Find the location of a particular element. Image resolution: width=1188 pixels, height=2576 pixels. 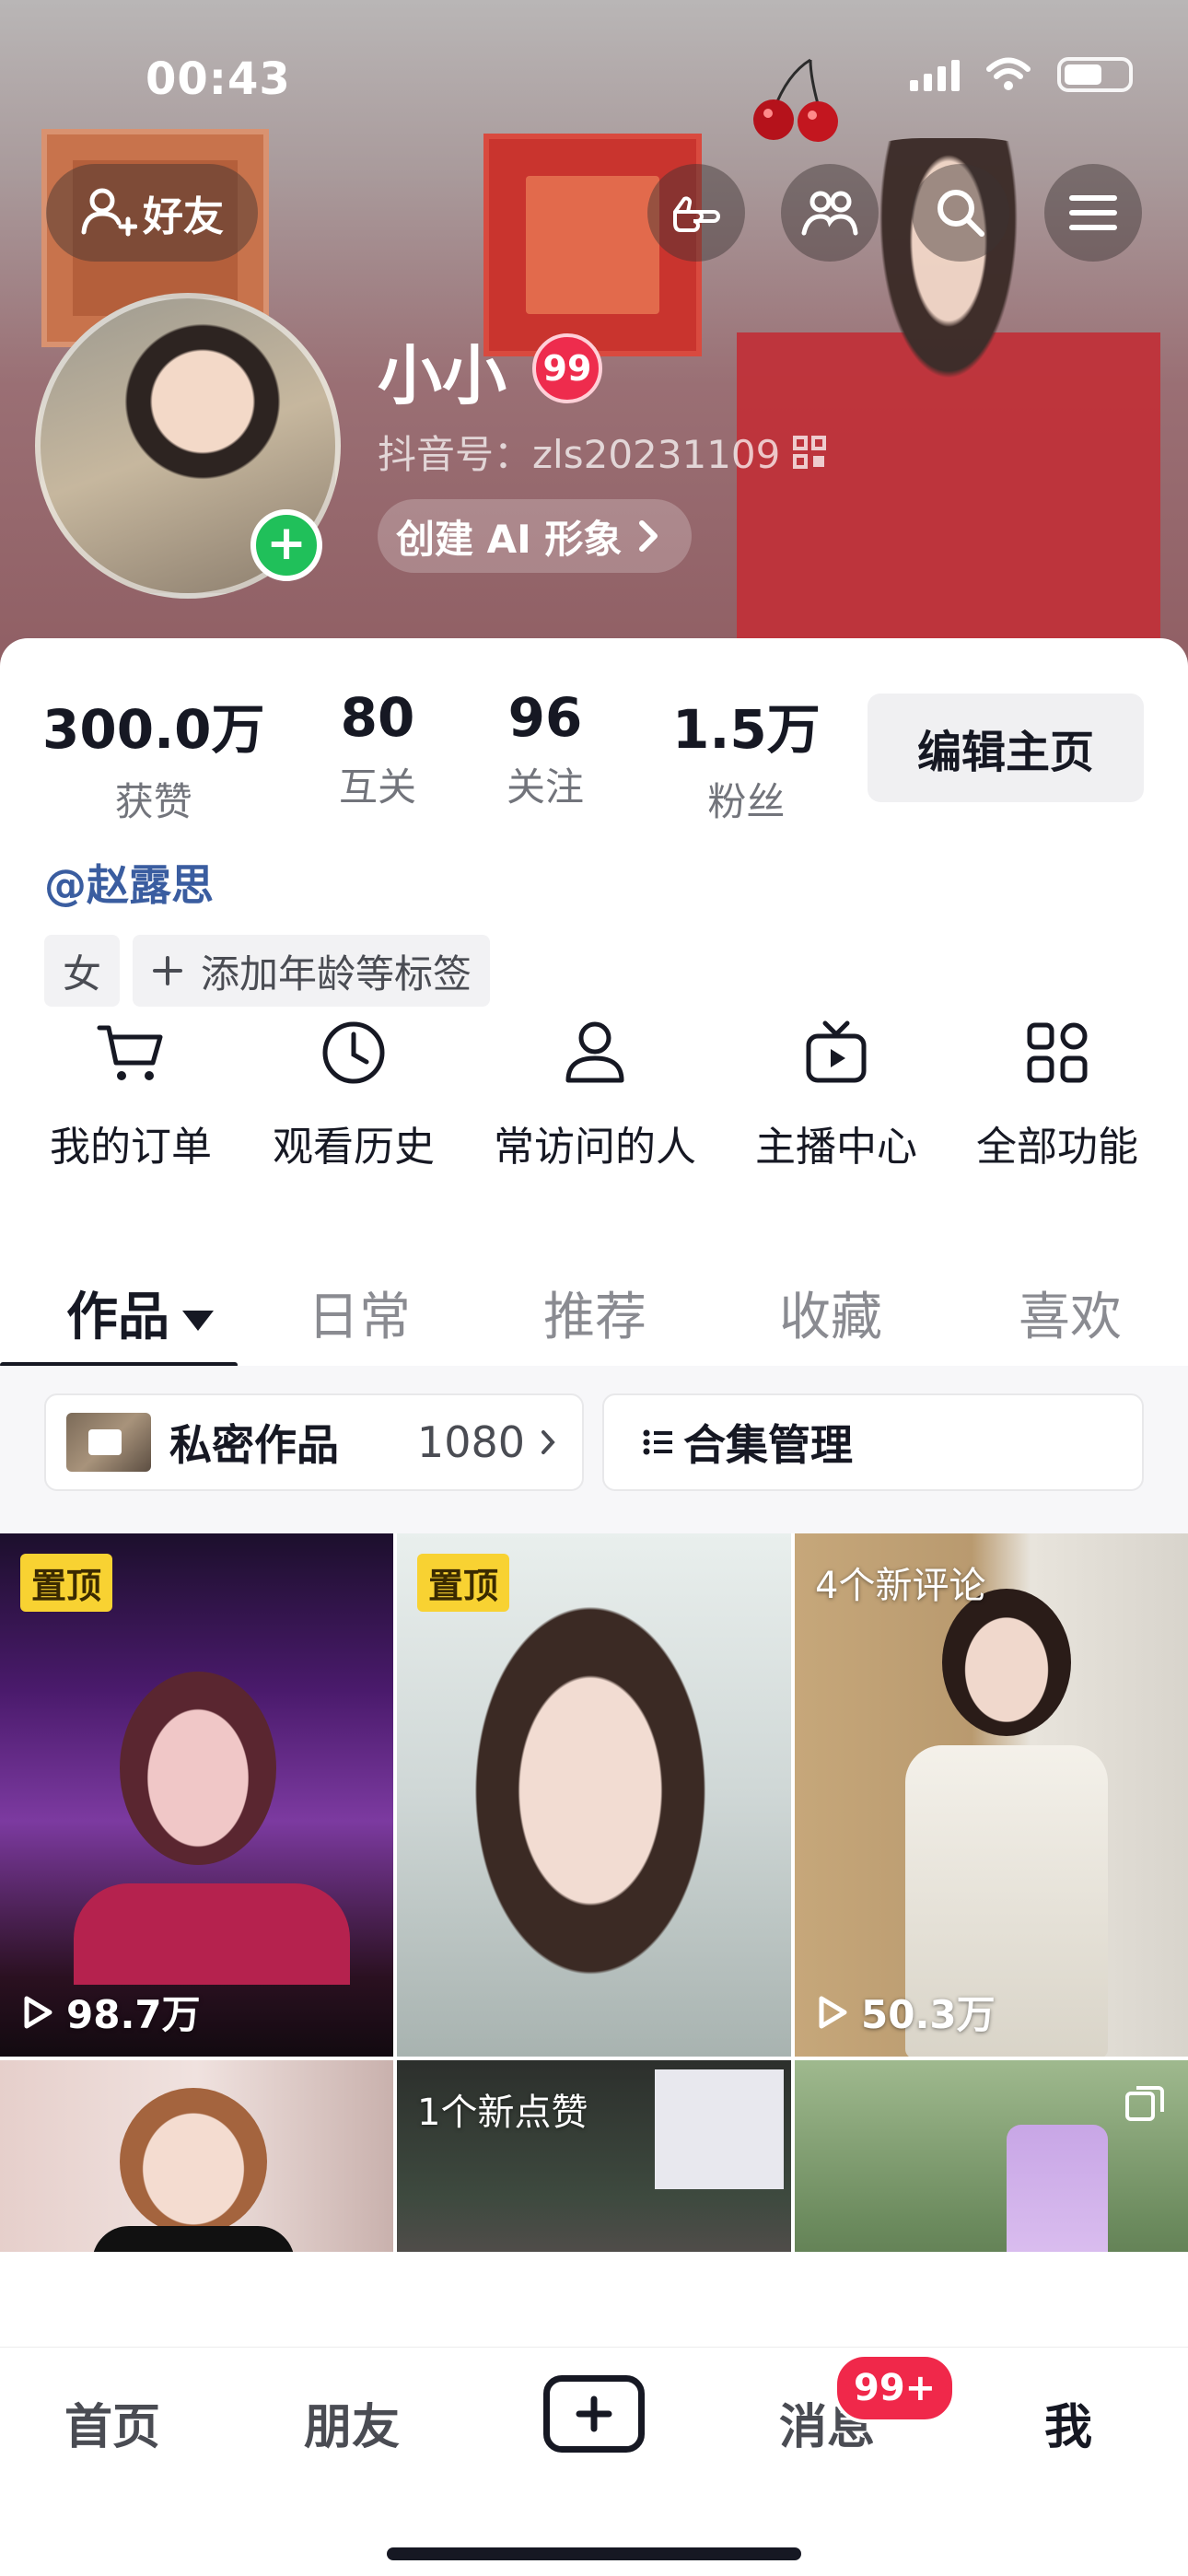

shortcut-frequent-visitors: 常访问的人 is located at coordinates (594, 1094).